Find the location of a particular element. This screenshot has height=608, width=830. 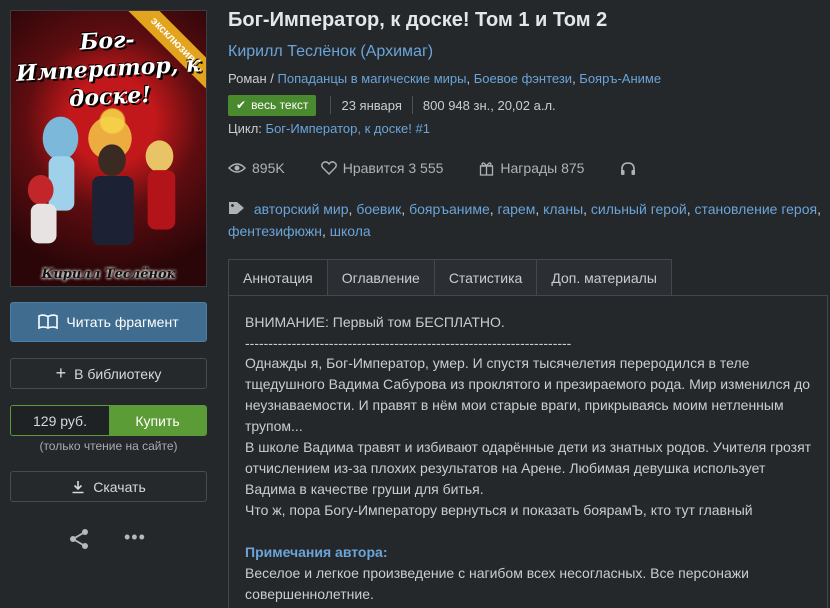

cycle-line: Цикл: Бог-Император, к доске! #1 is located at coordinates (329, 128).